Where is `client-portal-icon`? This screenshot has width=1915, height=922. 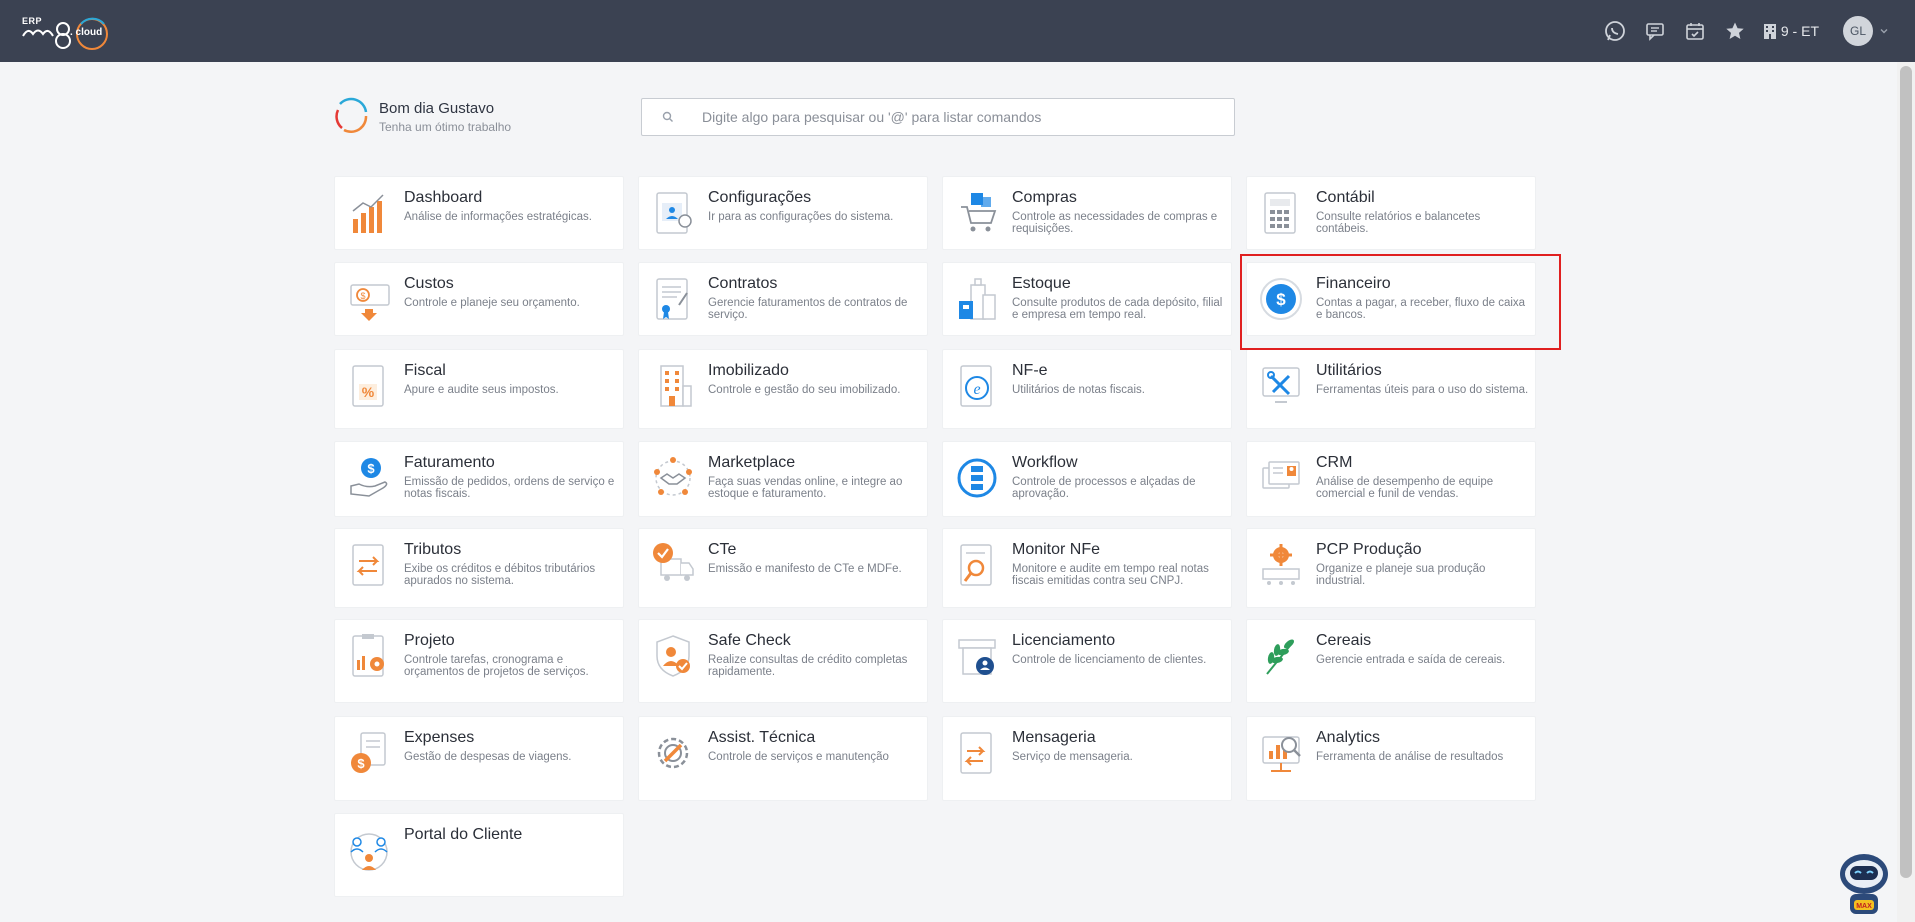 client-portal-icon is located at coordinates (370, 852).